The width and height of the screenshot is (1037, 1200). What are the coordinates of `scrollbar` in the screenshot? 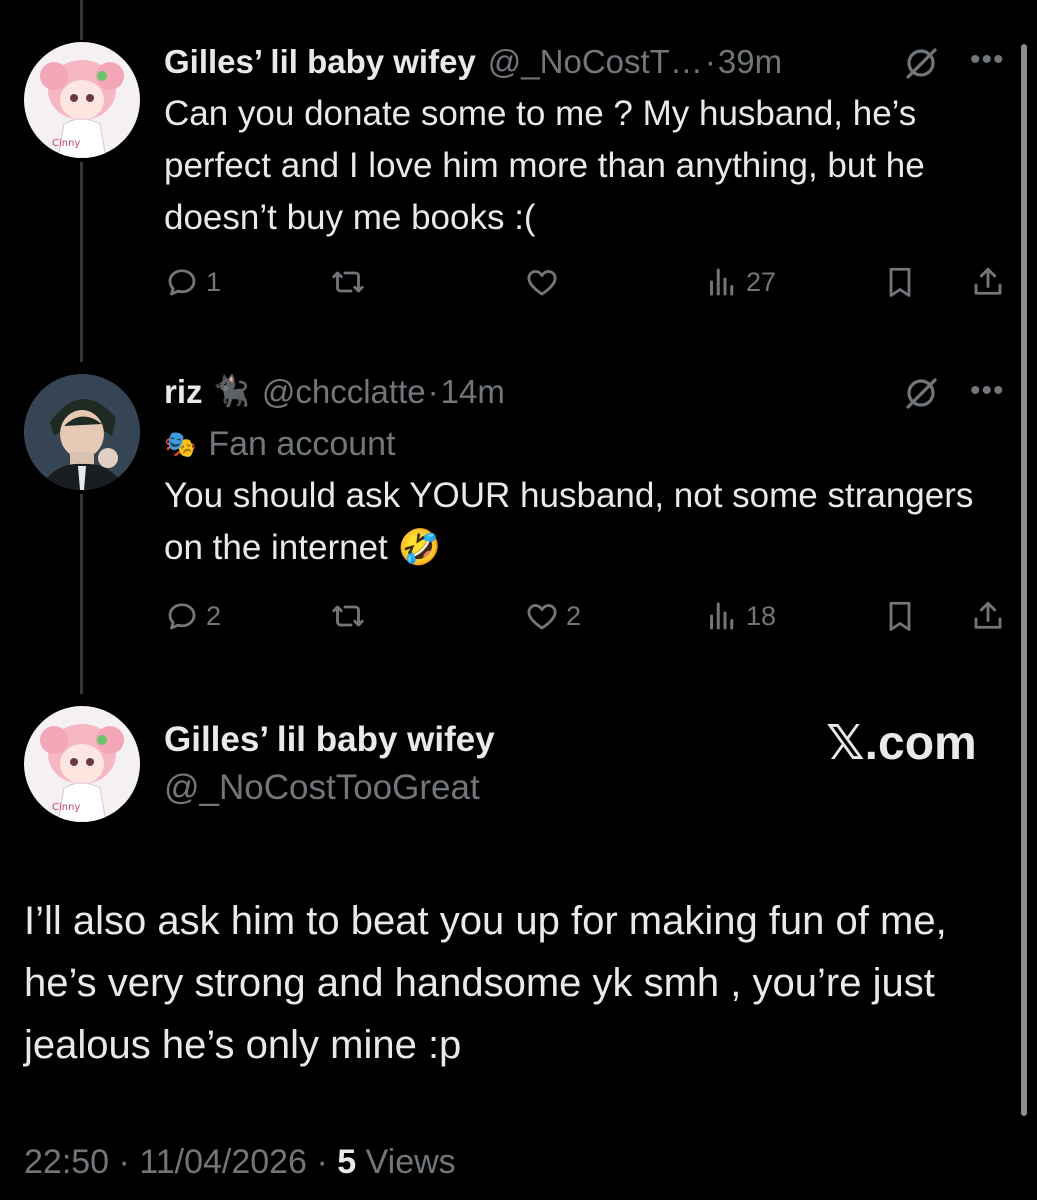 It's located at (1024, 580).